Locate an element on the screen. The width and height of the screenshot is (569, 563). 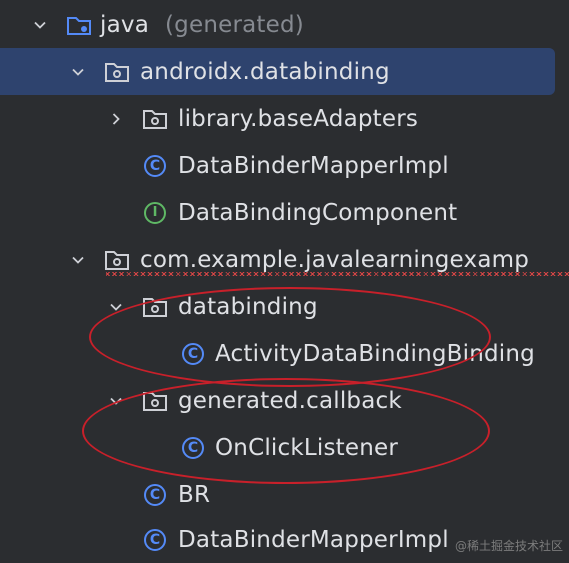
interface-icon: I is located at coordinates (155, 213).